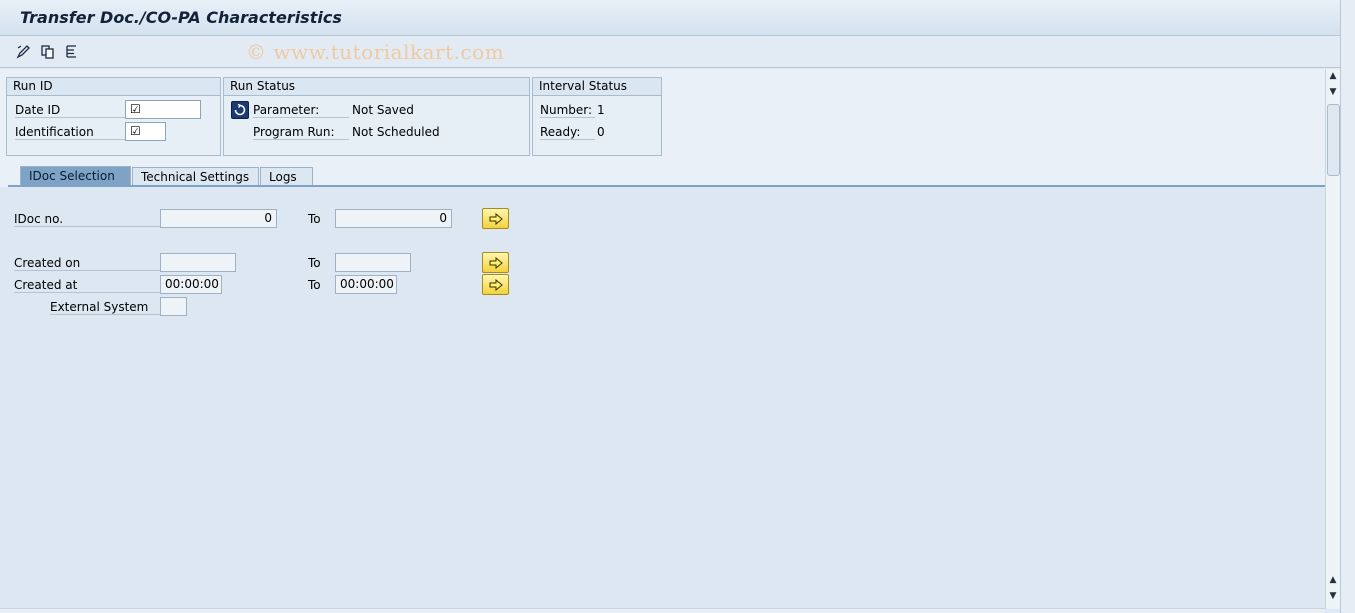 The image size is (1355, 613). Describe the element at coordinates (601, 110) in the screenshot. I see `number-value: 1` at that location.